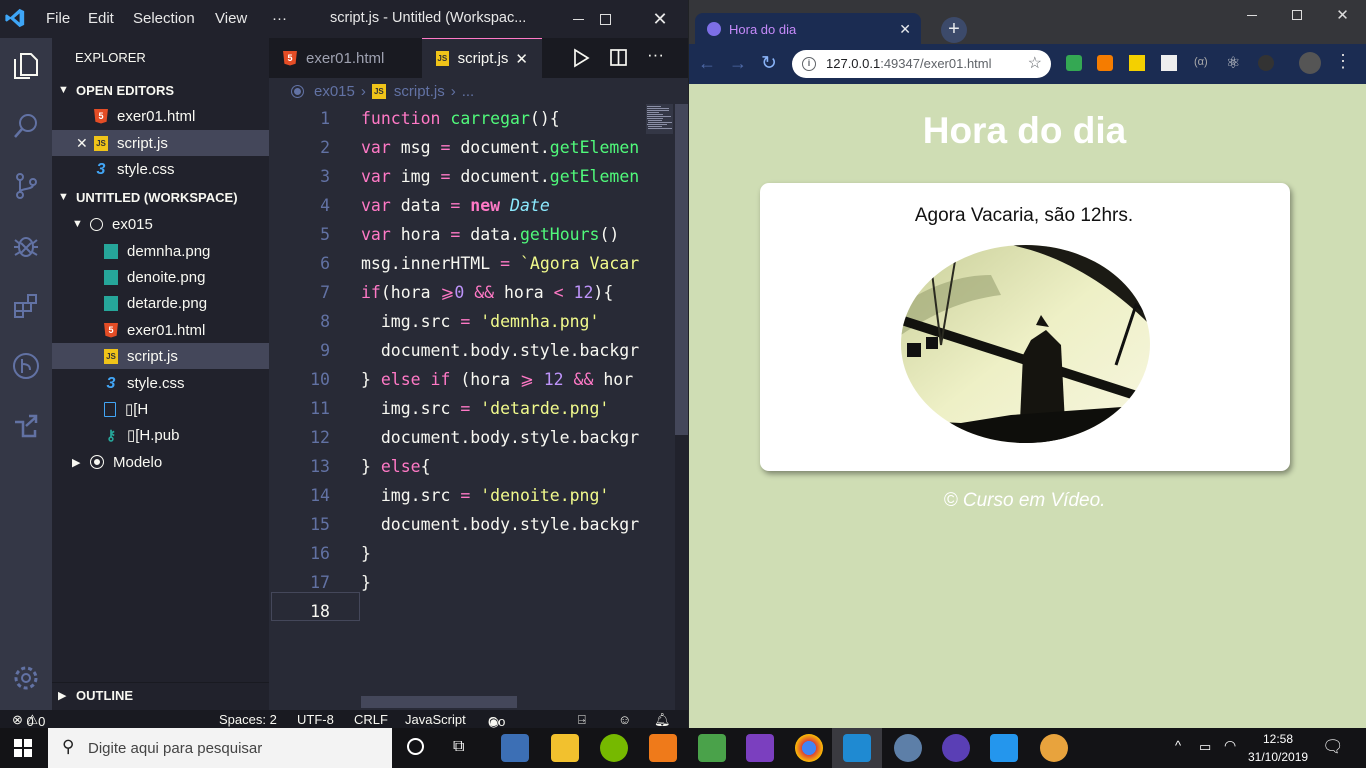 This screenshot has width=1366, height=768. Describe the element at coordinates (1178, 745) in the screenshot. I see `chevron-up-icon: ^` at that location.